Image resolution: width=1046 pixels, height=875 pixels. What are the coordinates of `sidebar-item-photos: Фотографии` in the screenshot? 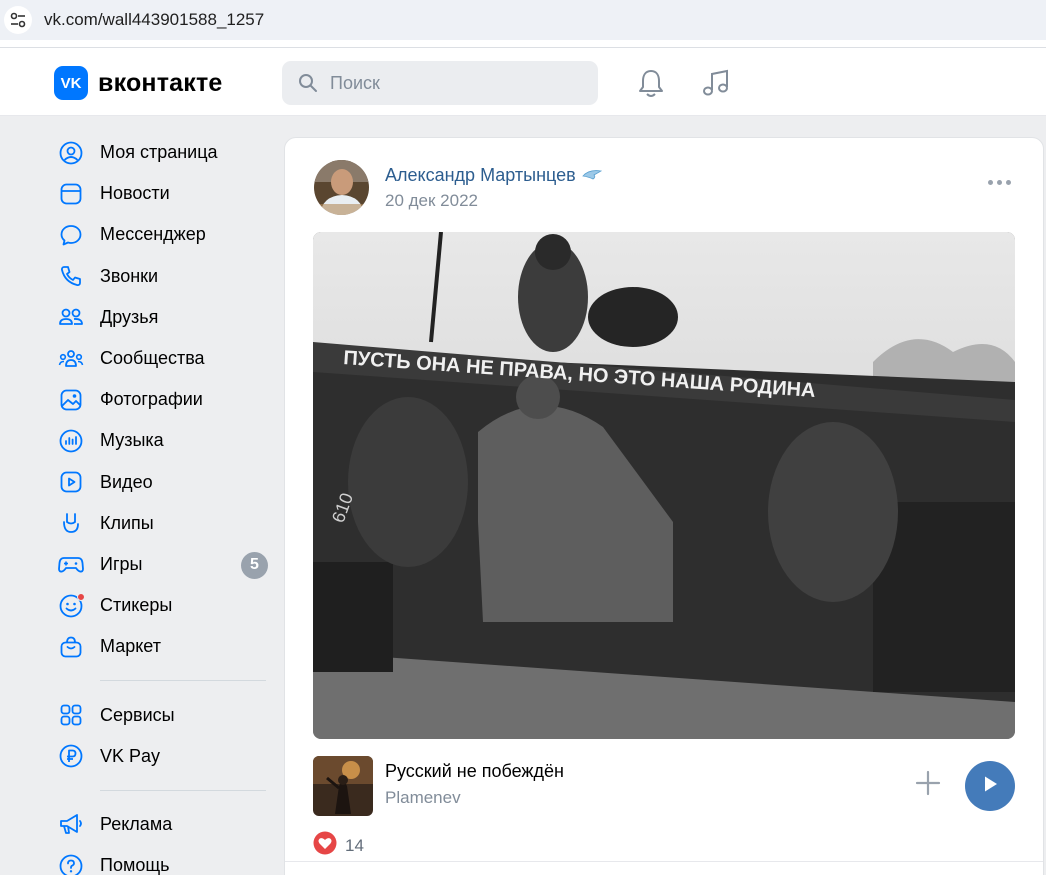 It's located at (163, 399).